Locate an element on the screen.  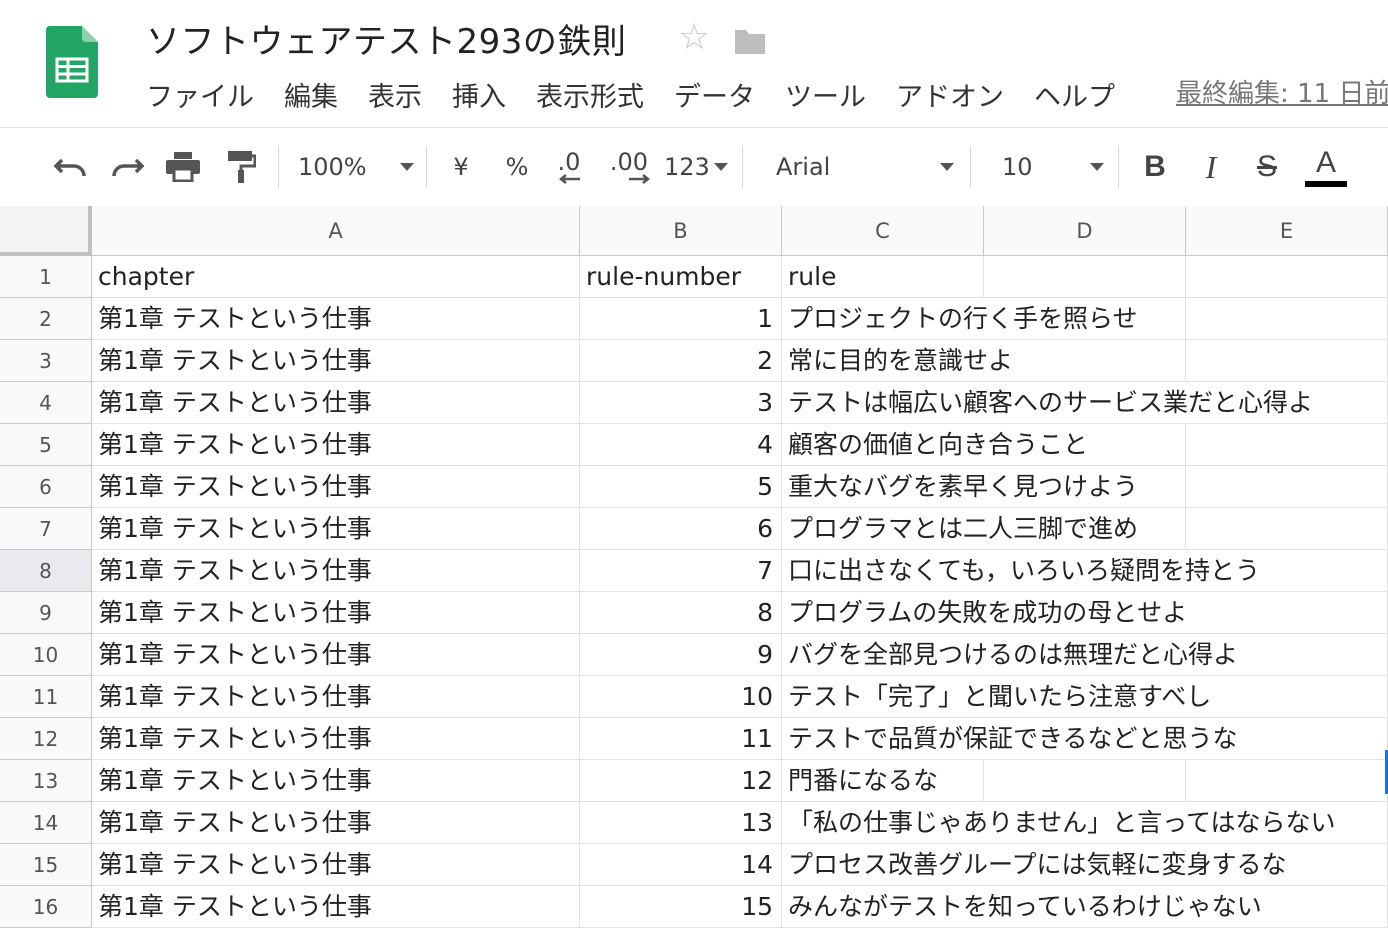
cell-b: rule-number is located at coordinates (681, 277).